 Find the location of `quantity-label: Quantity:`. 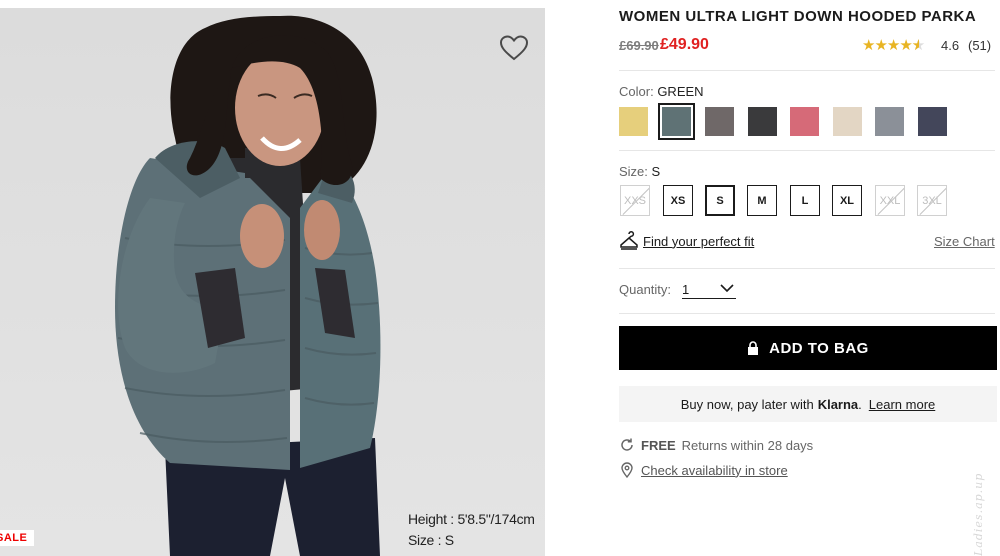

quantity-label: Quantity: is located at coordinates (645, 289).